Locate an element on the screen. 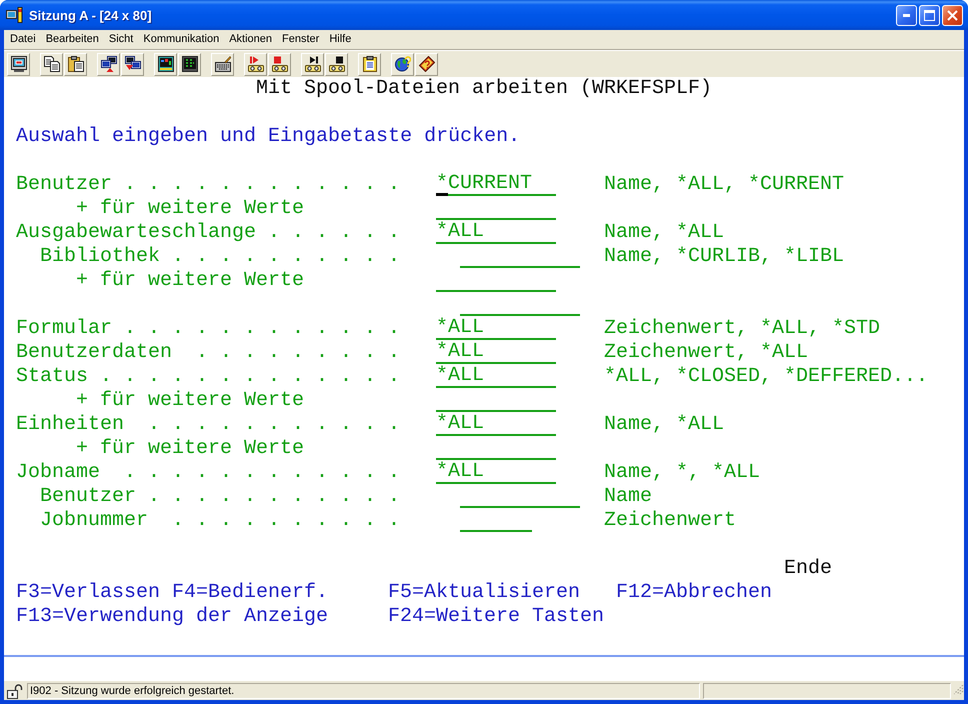 The height and width of the screenshot is (704, 968). field-hint: Name, *, *ALL is located at coordinates (682, 473).